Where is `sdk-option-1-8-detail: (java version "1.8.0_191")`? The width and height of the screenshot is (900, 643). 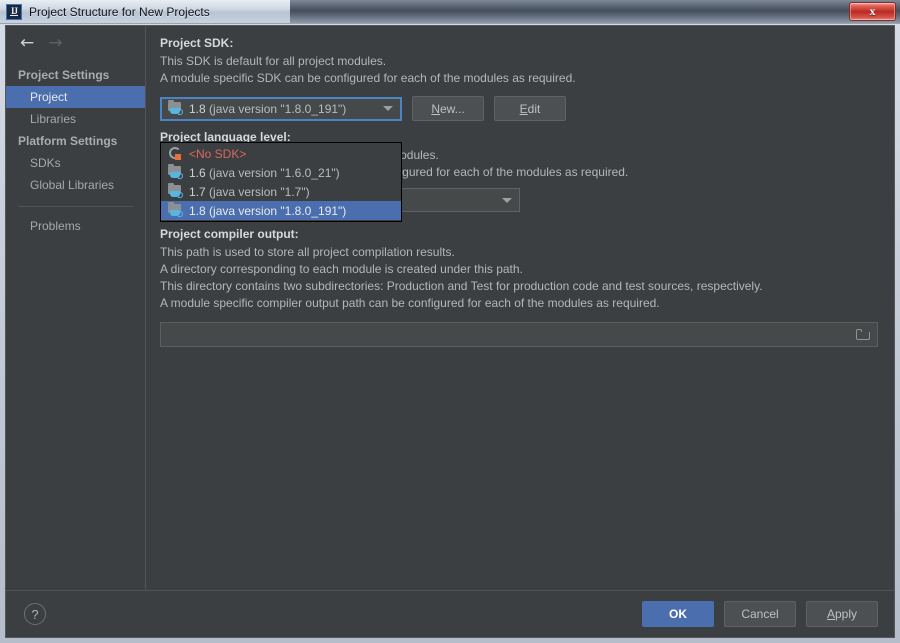
sdk-option-1-8-detail: (java version "1.8.0_191") is located at coordinates (278, 210).